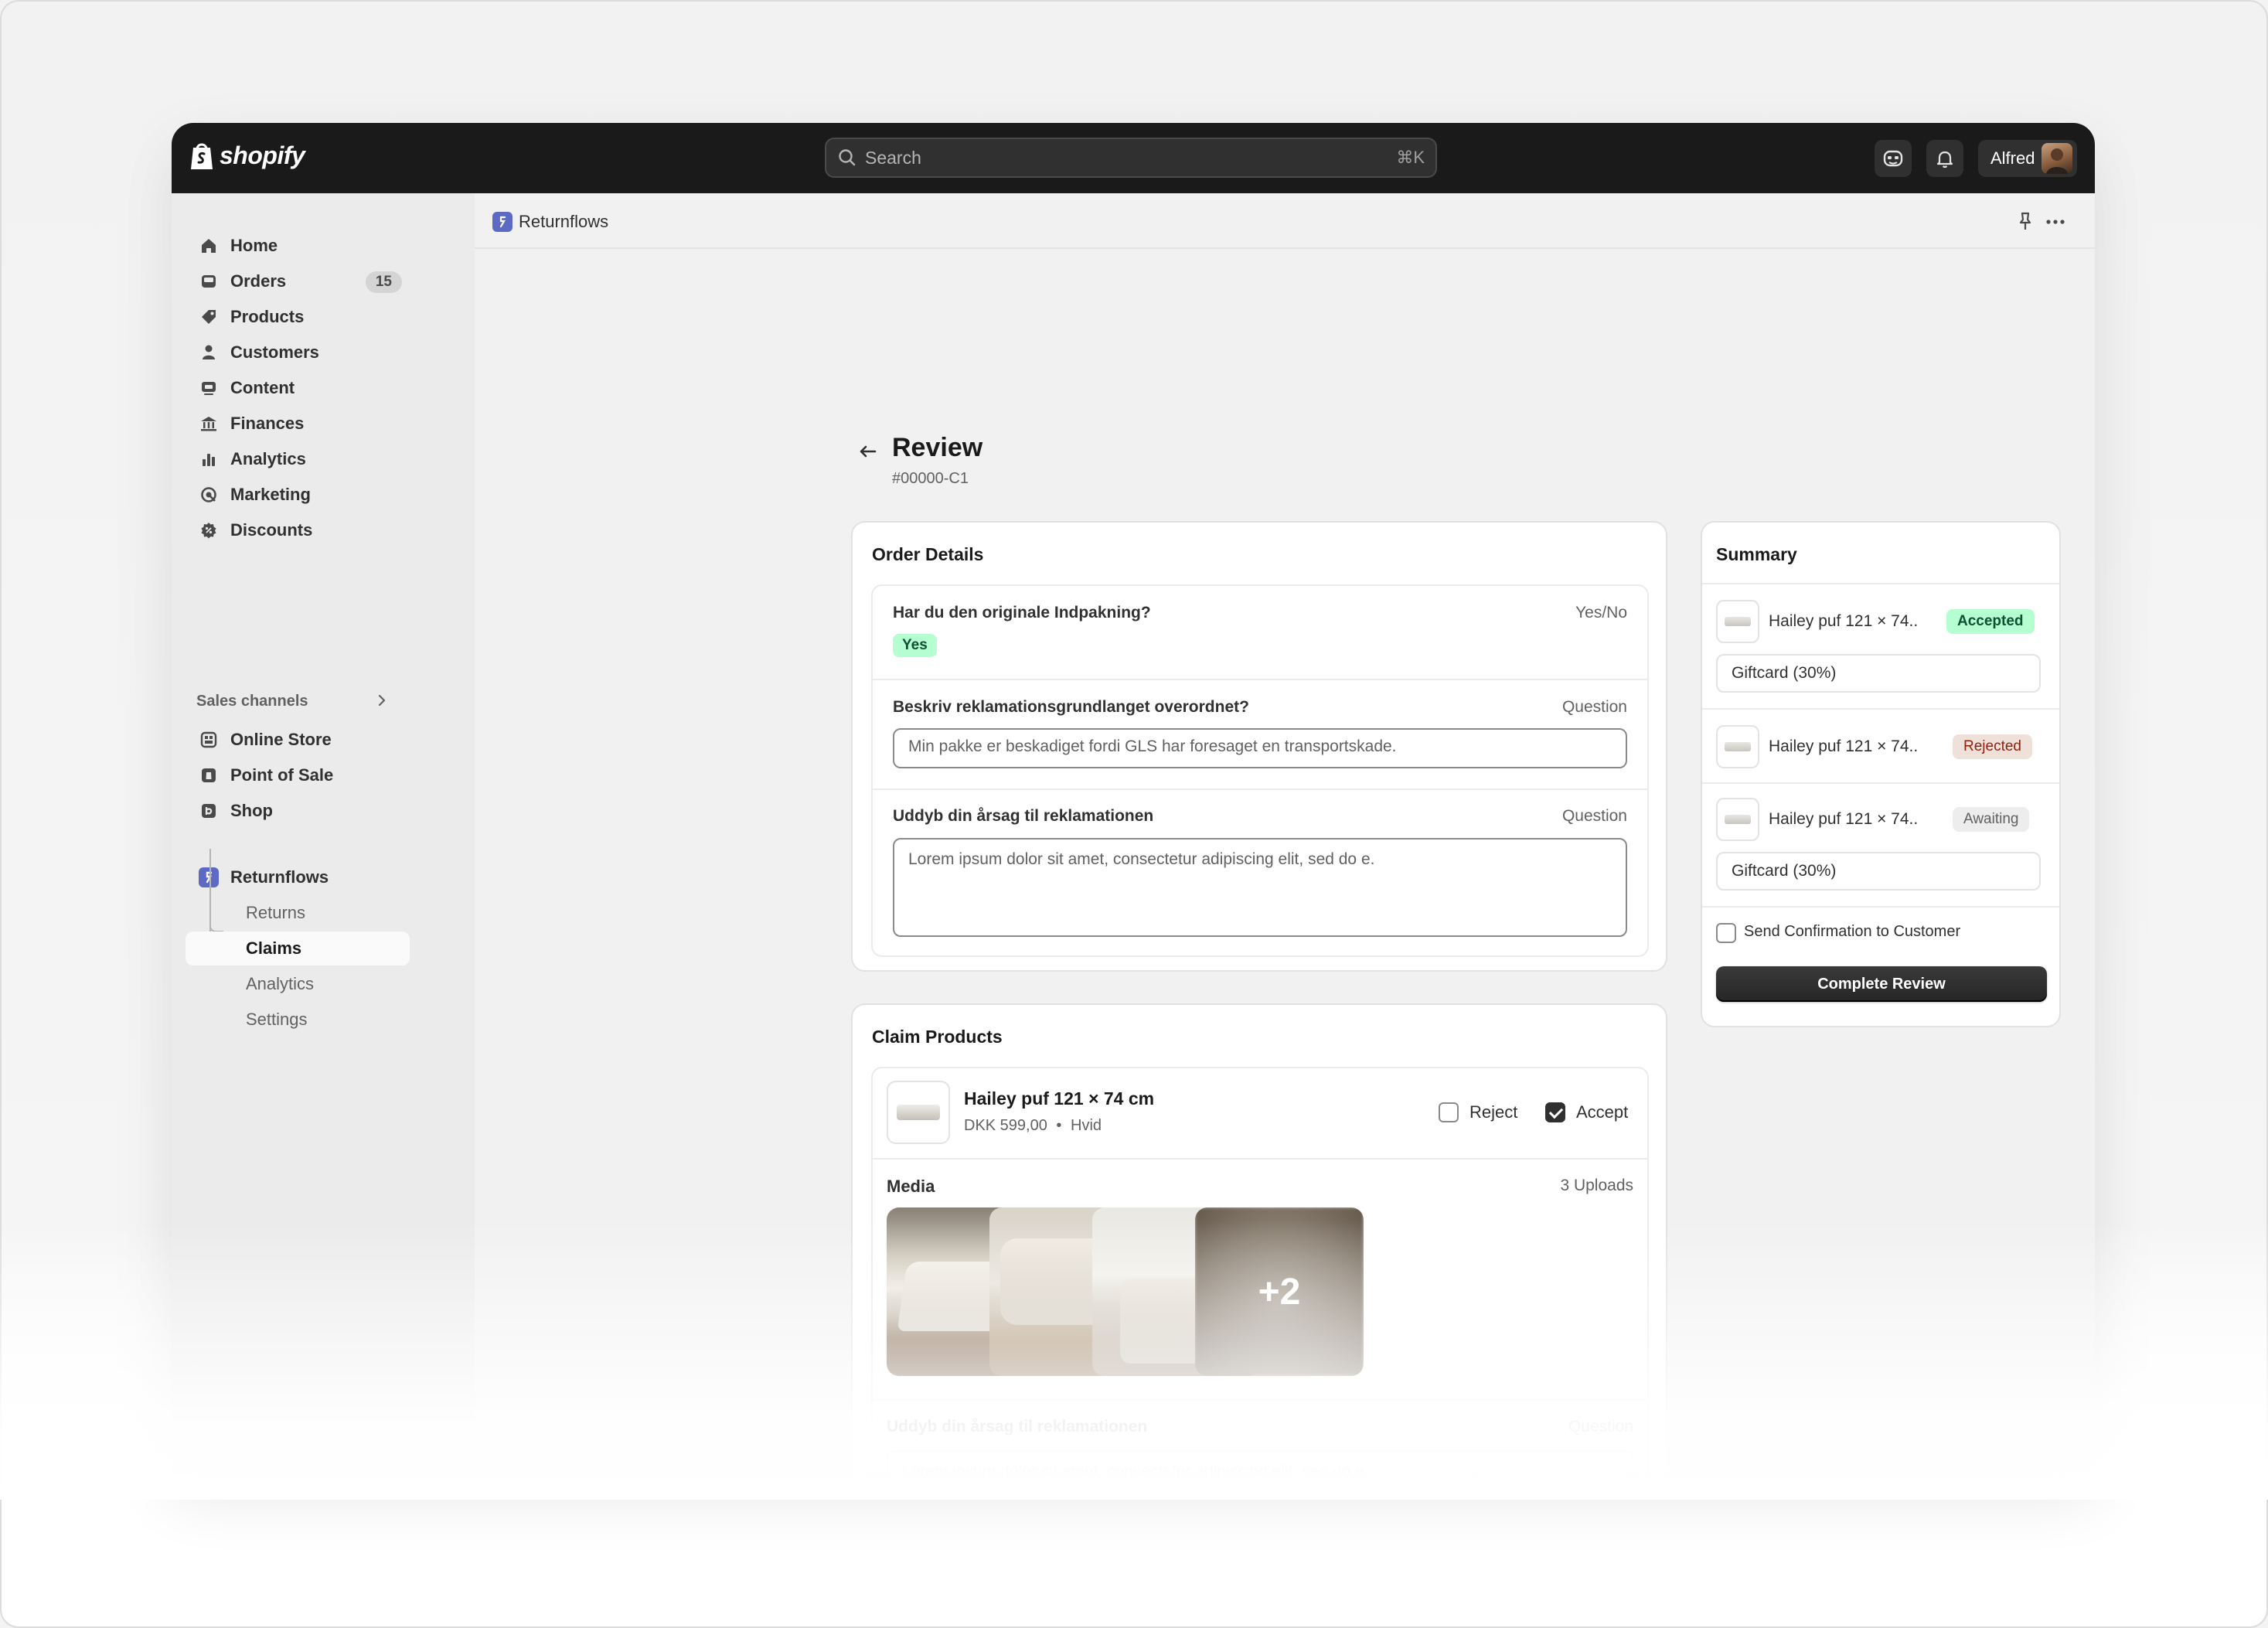 The width and height of the screenshot is (2268, 1628). What do you see at coordinates (208, 494) in the screenshot?
I see `target-icon` at bounding box center [208, 494].